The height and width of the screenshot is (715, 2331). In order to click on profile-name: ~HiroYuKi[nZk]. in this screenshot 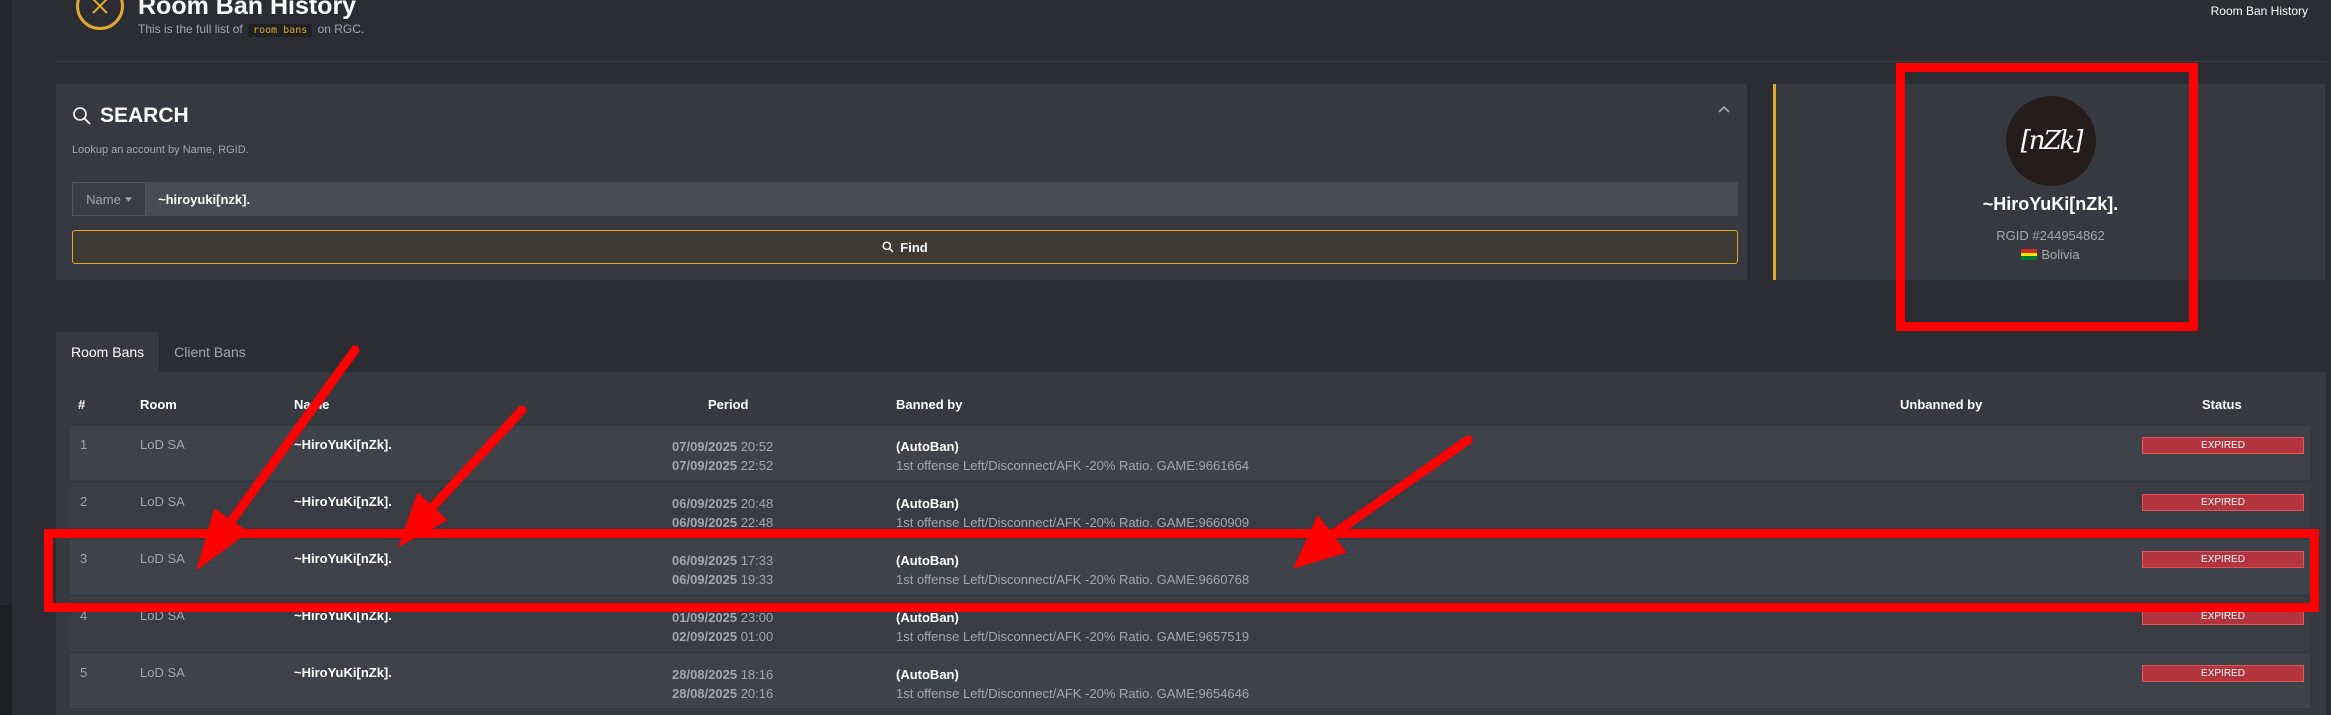, I will do `click(2050, 204)`.